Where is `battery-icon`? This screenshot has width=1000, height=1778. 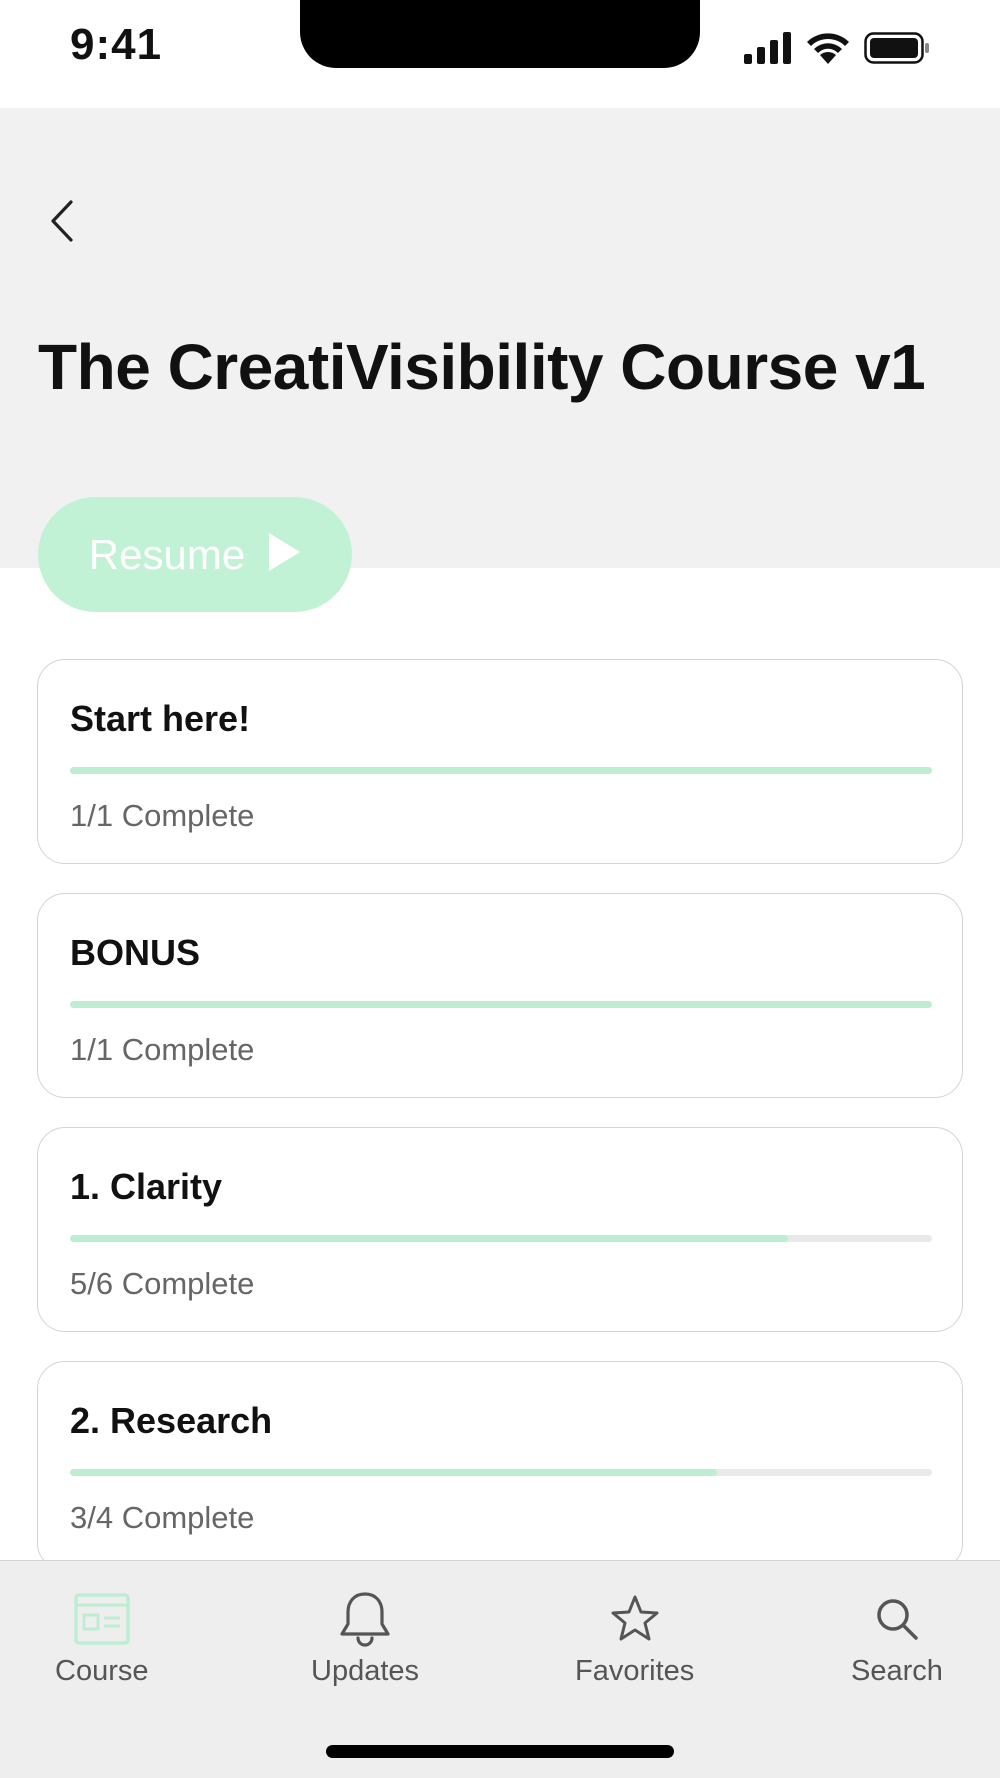 battery-icon is located at coordinates (897, 50).